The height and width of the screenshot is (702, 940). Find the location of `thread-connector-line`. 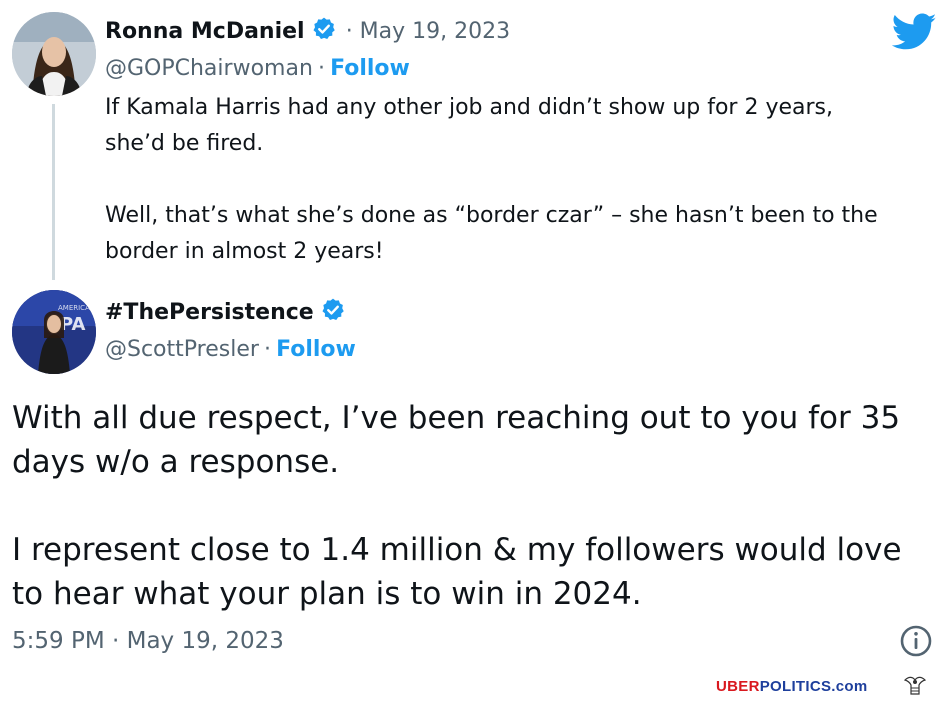

thread-connector-line is located at coordinates (53, 192).